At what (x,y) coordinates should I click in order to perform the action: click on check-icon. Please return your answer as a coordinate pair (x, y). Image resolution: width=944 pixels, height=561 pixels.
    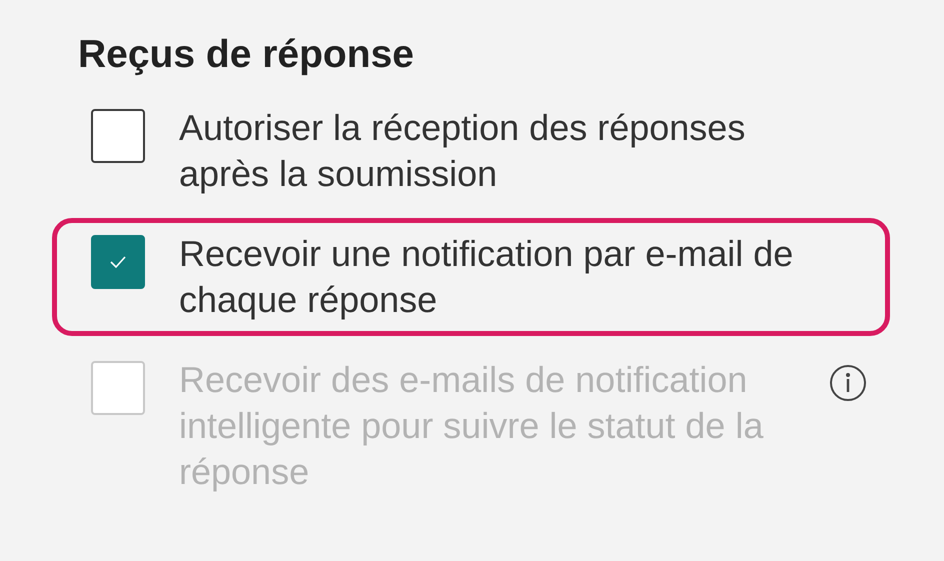
    Looking at the image, I should click on (118, 262).